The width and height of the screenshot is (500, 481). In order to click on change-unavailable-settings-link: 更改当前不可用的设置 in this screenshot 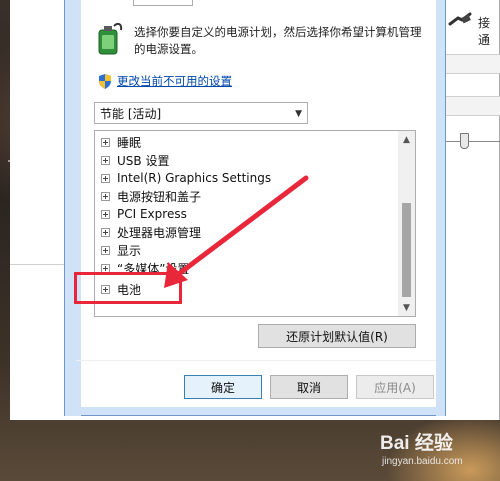, I will do `click(165, 81)`.